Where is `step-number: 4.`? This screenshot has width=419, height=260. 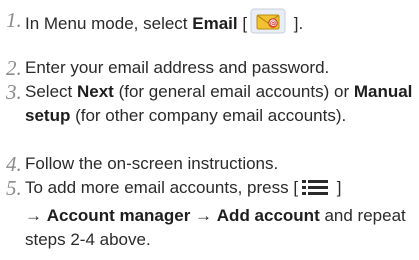
step-number: 4. is located at coordinates (14, 164).